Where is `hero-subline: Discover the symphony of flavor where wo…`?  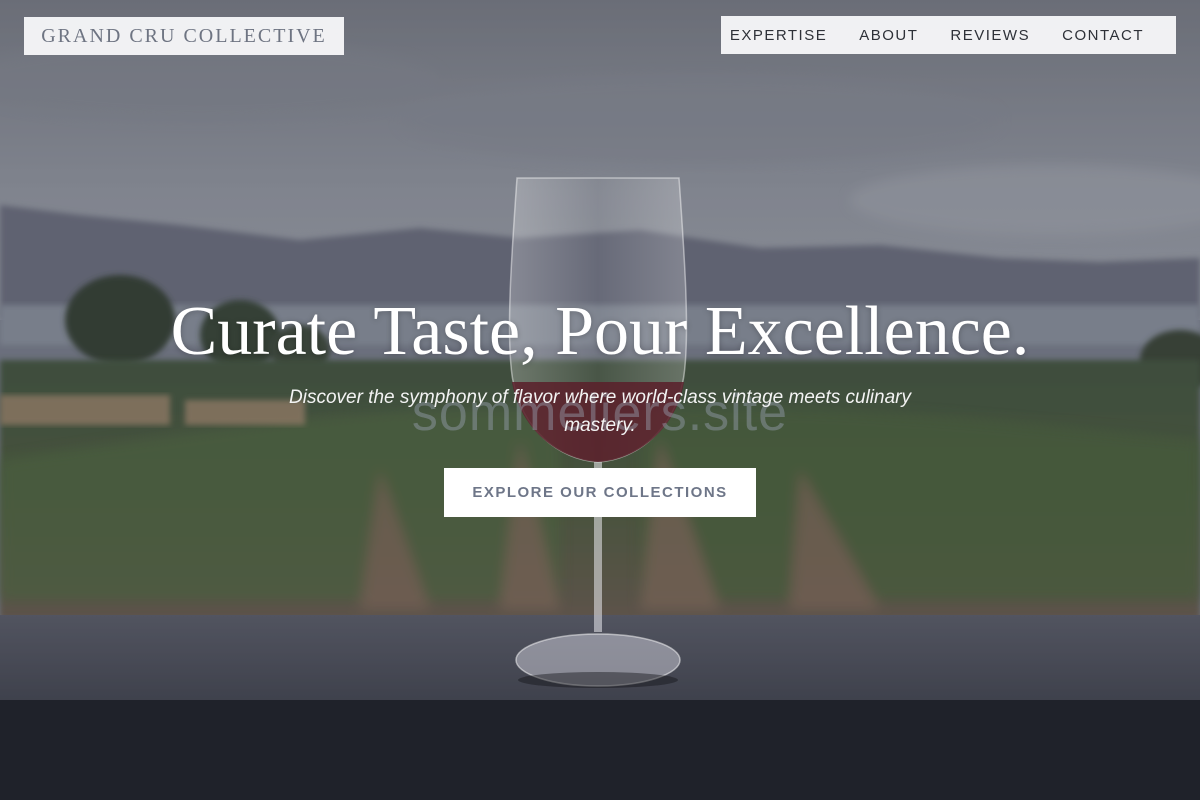
hero-subline: Discover the symphony of flavor where wo… is located at coordinates (600, 411).